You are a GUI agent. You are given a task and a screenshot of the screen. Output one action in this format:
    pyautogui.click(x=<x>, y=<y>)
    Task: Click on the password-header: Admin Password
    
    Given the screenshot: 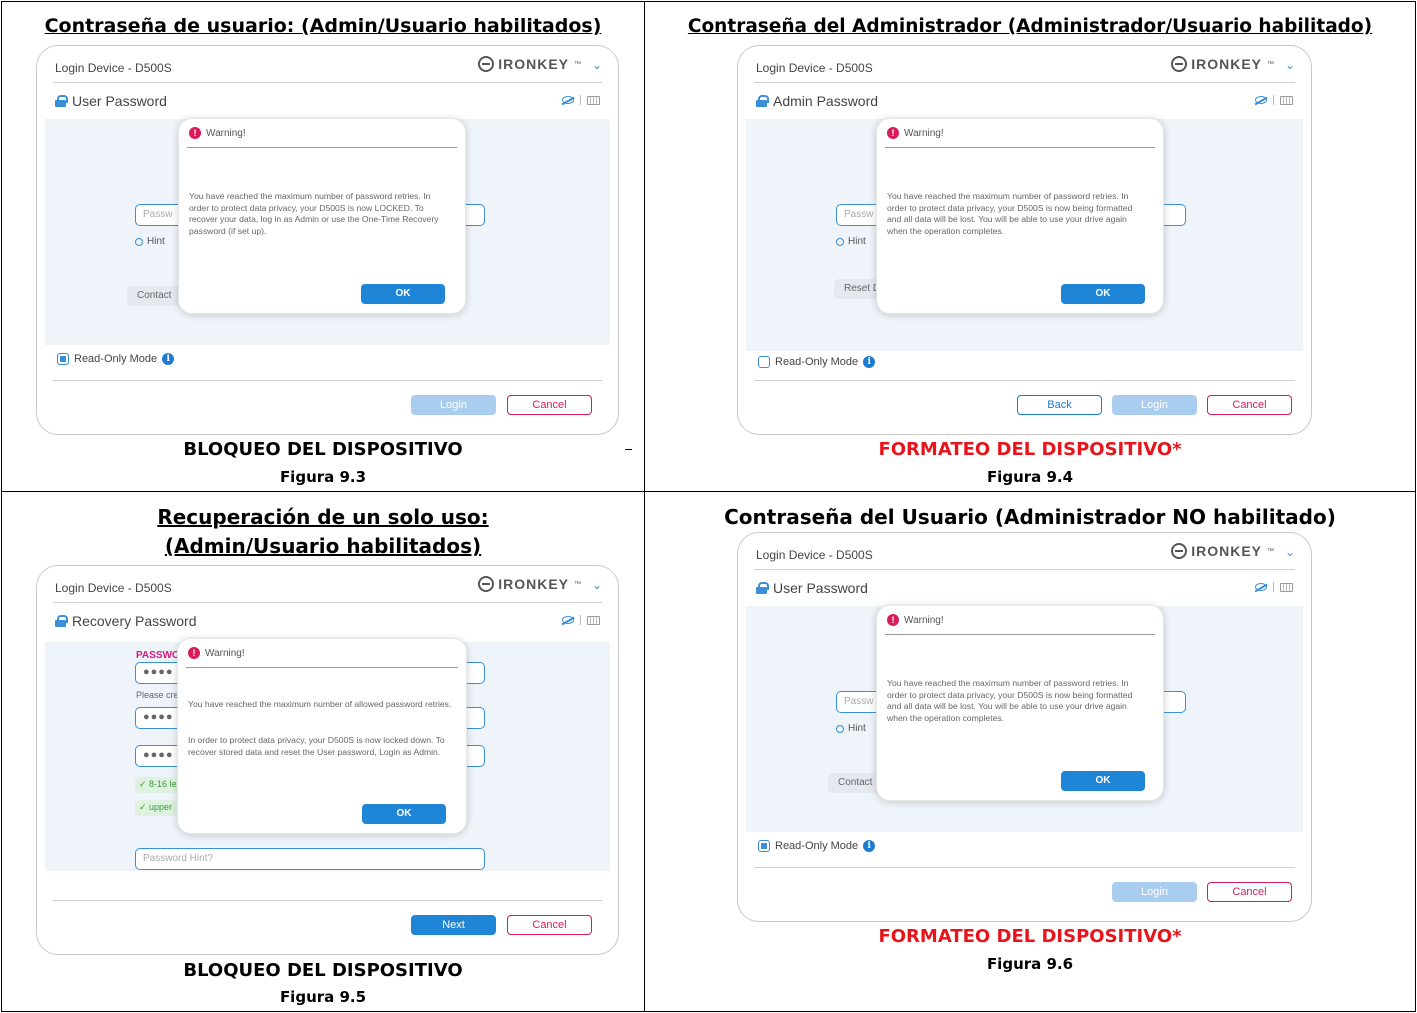 What is the action you would take?
    pyautogui.click(x=817, y=101)
    